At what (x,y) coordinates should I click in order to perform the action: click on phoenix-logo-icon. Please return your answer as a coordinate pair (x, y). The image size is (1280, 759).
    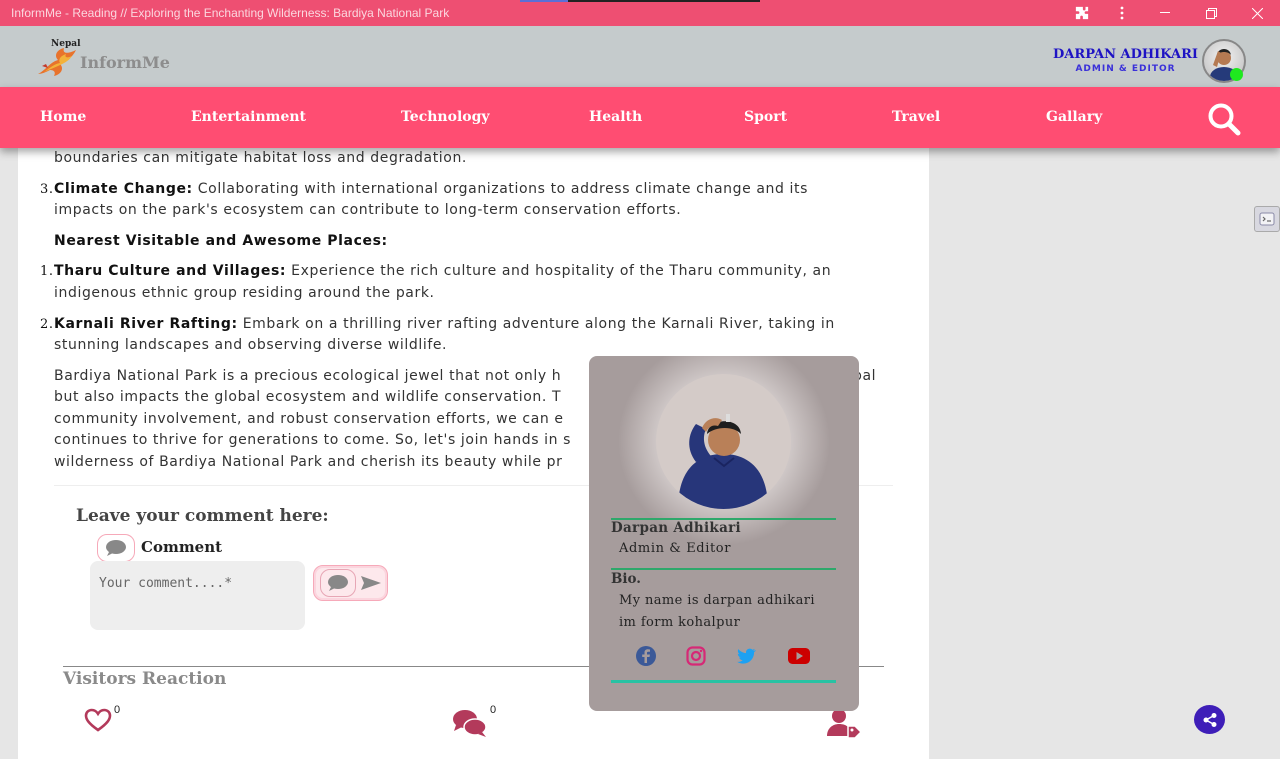
    Looking at the image, I should click on (57, 62).